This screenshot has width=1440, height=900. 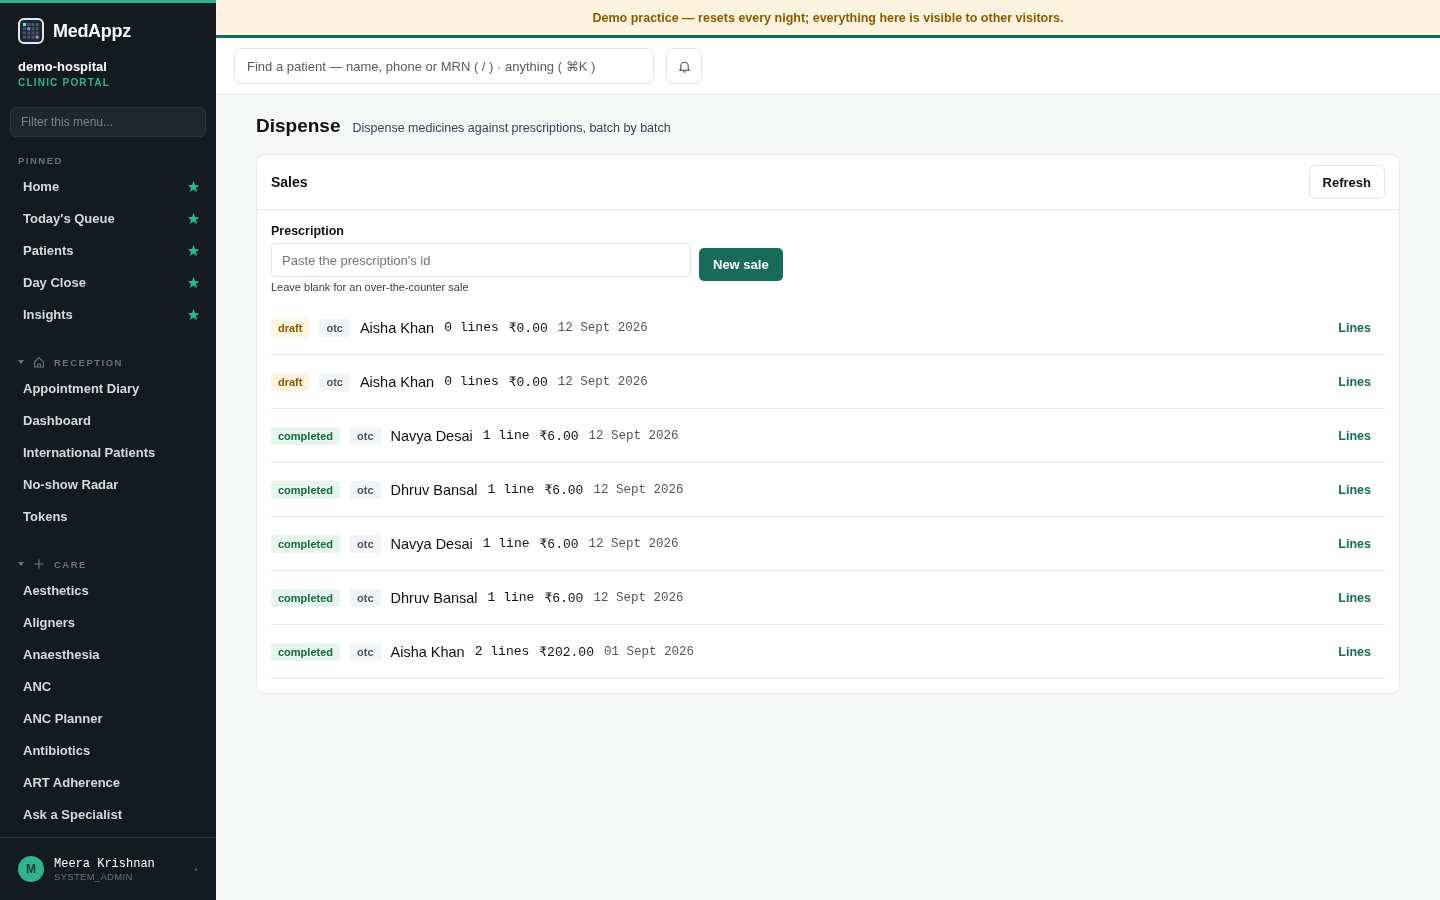 What do you see at coordinates (108, 452) in the screenshot?
I see `nav-item: International Patients` at bounding box center [108, 452].